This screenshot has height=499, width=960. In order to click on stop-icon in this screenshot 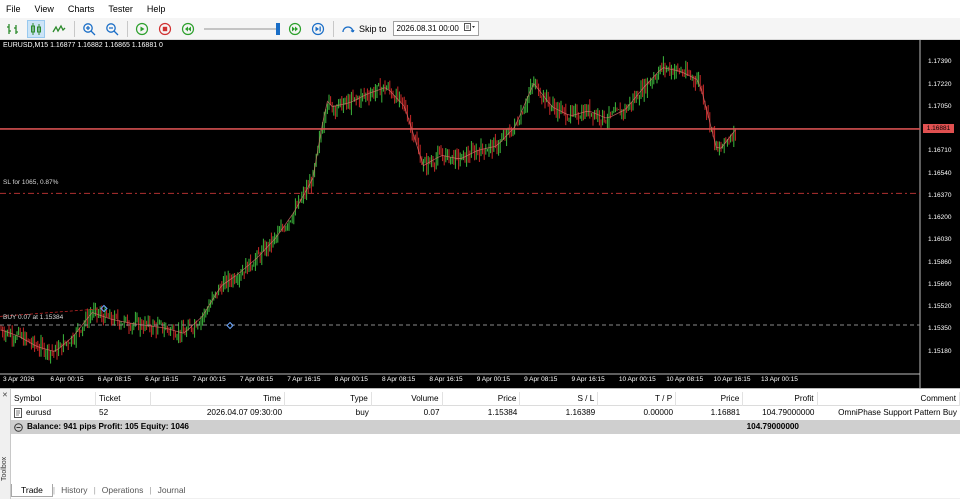, I will do `click(165, 29)`.